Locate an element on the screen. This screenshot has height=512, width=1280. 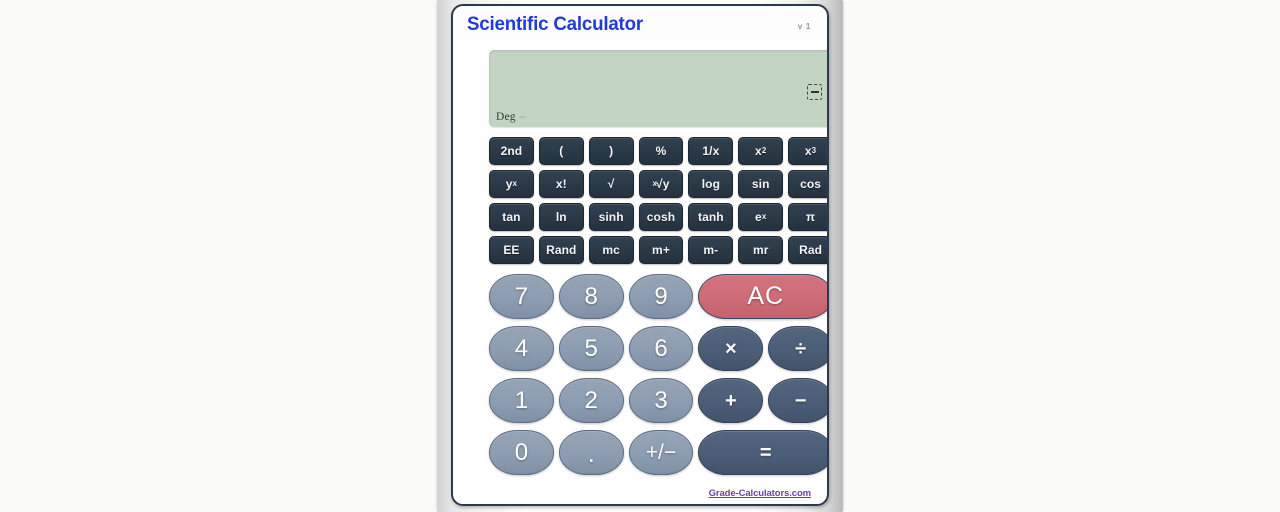
pad-key-add: + is located at coordinates (731, 400).